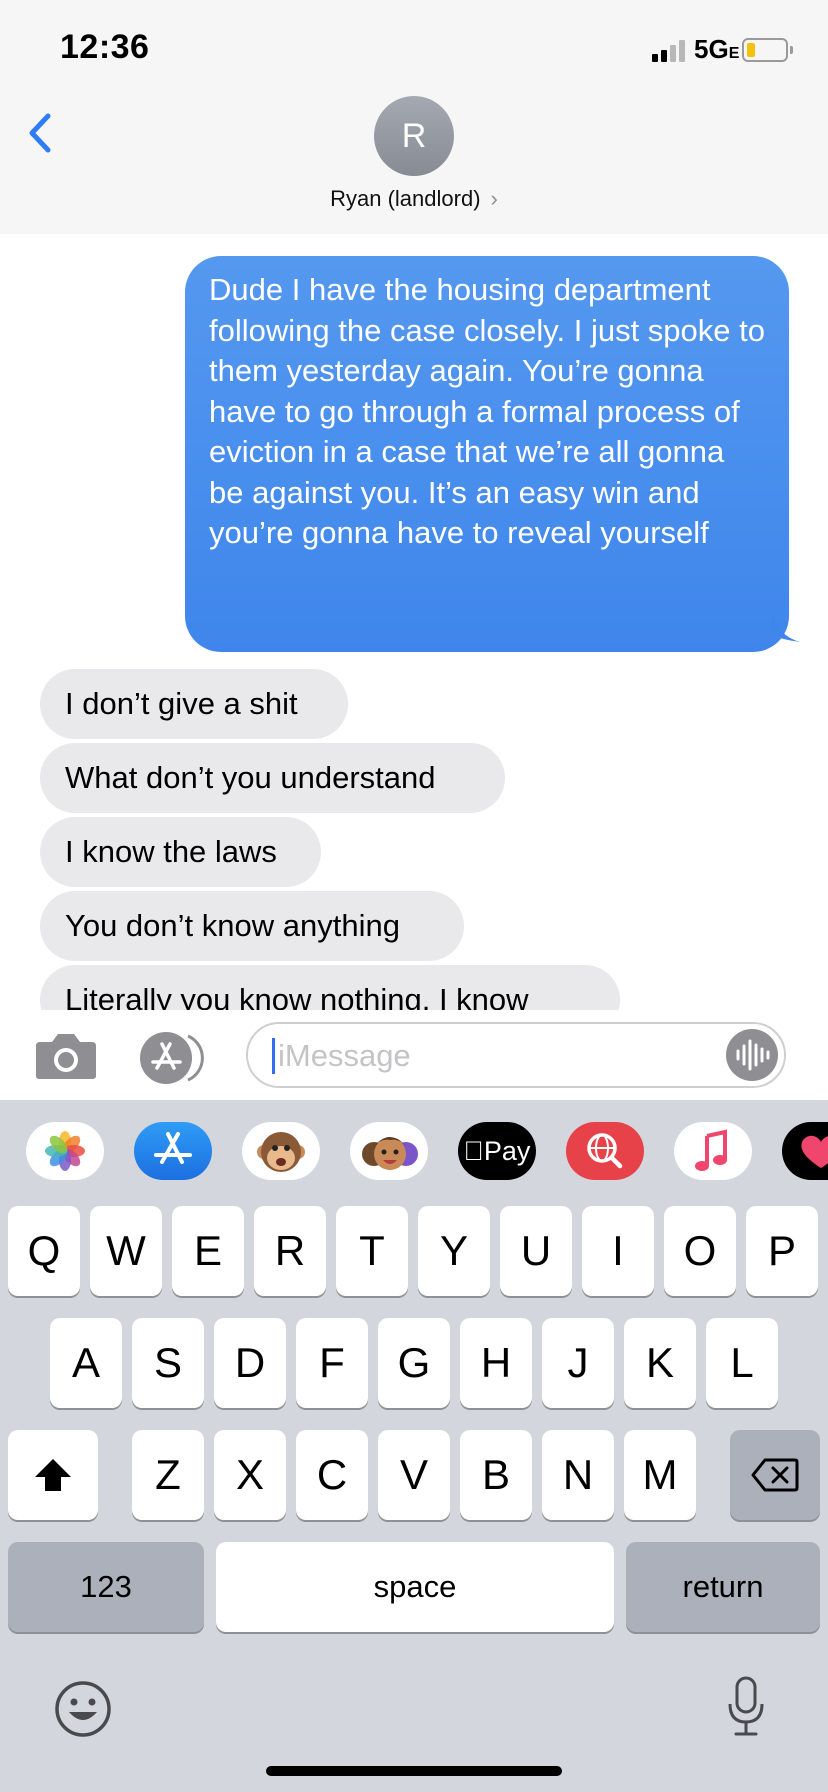  I want to click on key-g: G, so click(414, 1363).